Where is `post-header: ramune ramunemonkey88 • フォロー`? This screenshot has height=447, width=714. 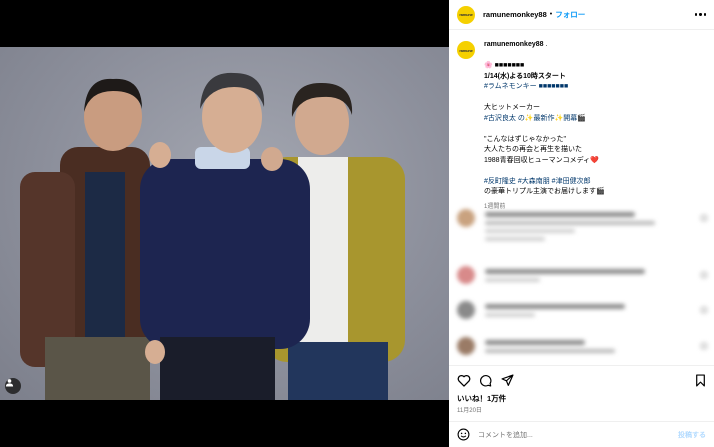 post-header: ramune ramunemonkey88 • フォロー is located at coordinates (581, 15).